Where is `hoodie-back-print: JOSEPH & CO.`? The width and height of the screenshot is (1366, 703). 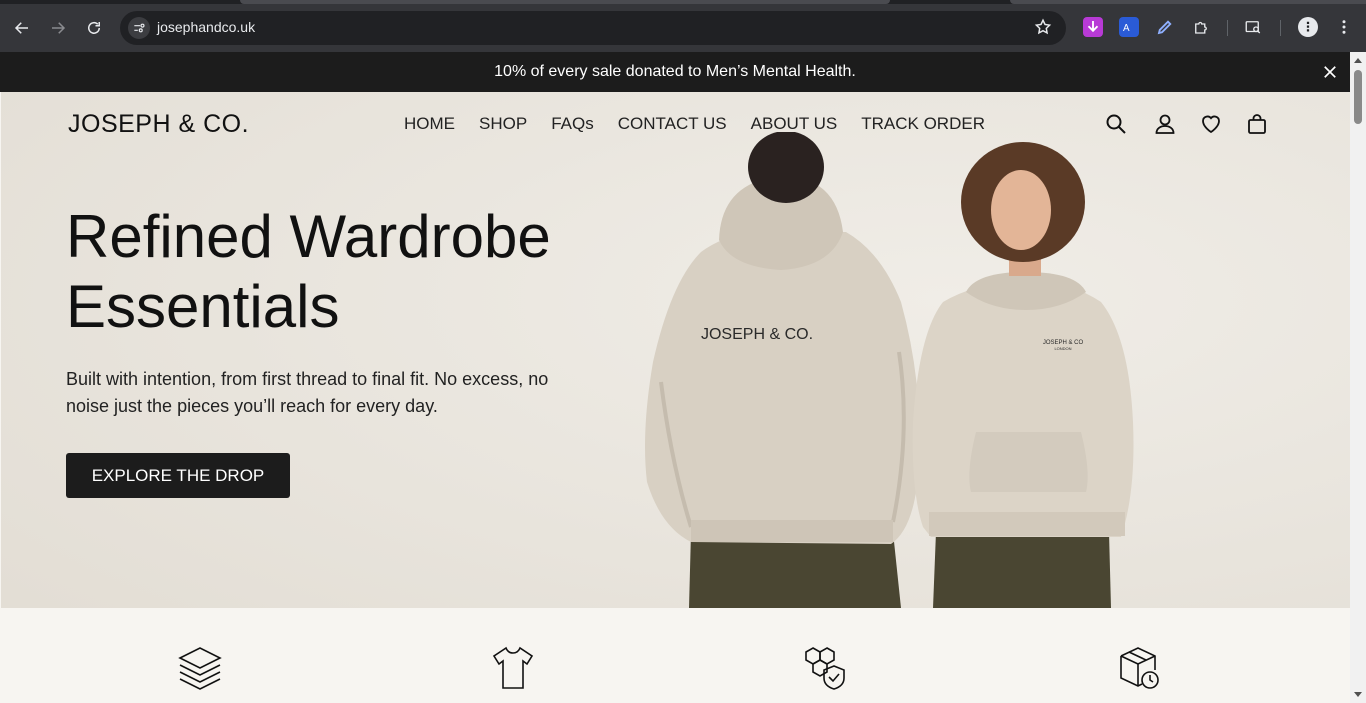 hoodie-back-print: JOSEPH & CO. is located at coordinates (757, 334).